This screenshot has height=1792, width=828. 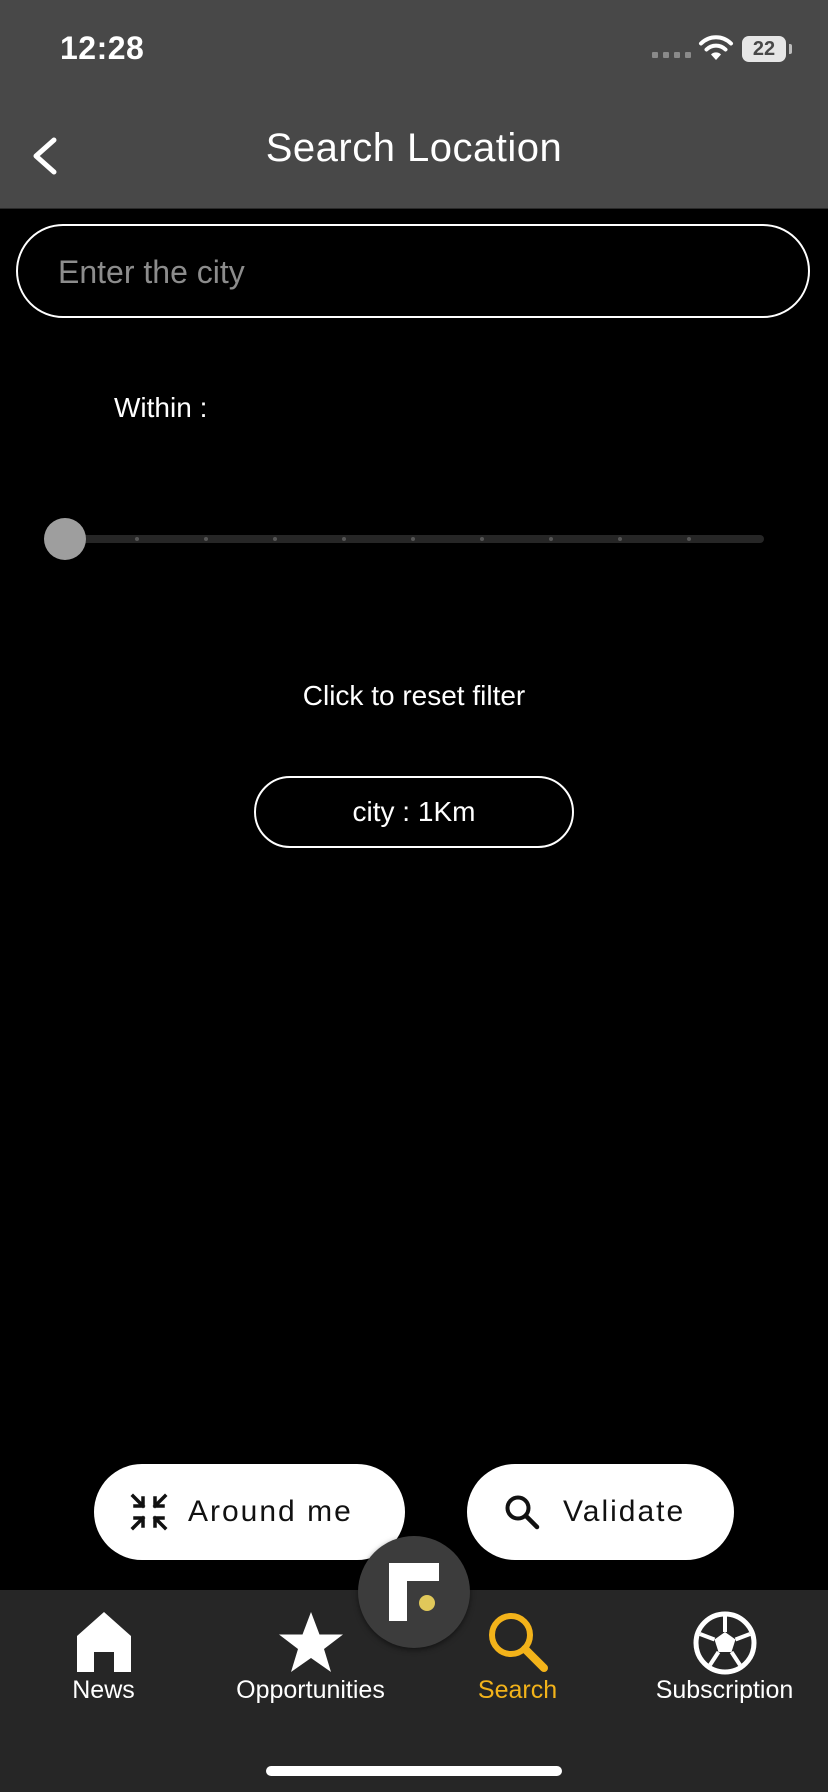 What do you see at coordinates (716, 47) in the screenshot?
I see `wifi-icon` at bounding box center [716, 47].